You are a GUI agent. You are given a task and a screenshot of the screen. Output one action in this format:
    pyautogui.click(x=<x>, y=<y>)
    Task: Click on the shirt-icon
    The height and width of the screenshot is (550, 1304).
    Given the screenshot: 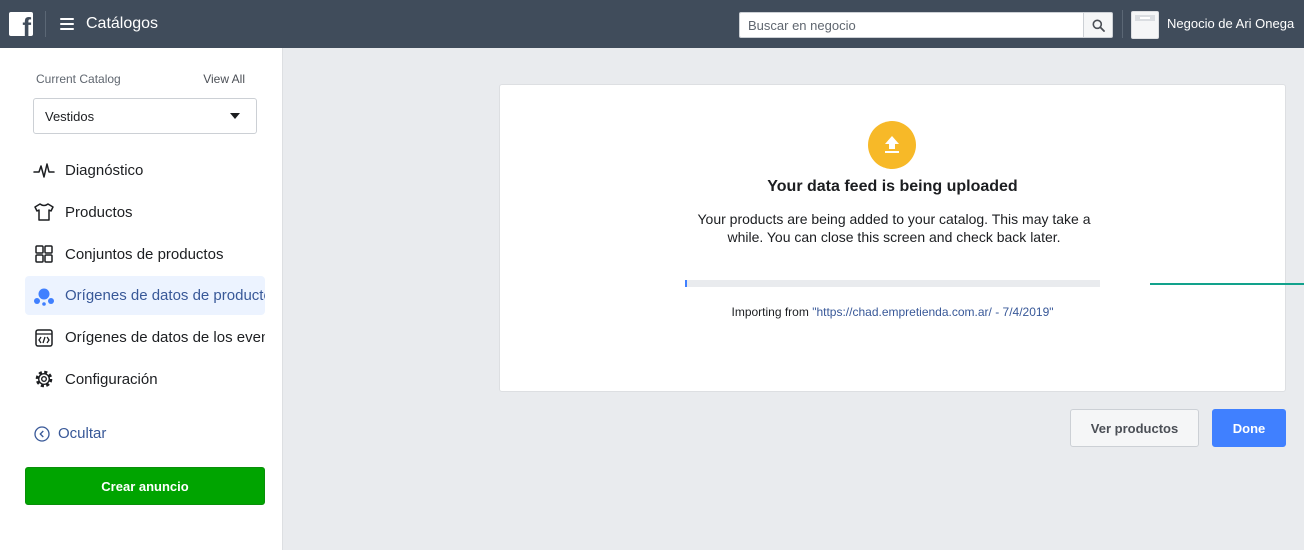 What is the action you would take?
    pyautogui.click(x=44, y=212)
    